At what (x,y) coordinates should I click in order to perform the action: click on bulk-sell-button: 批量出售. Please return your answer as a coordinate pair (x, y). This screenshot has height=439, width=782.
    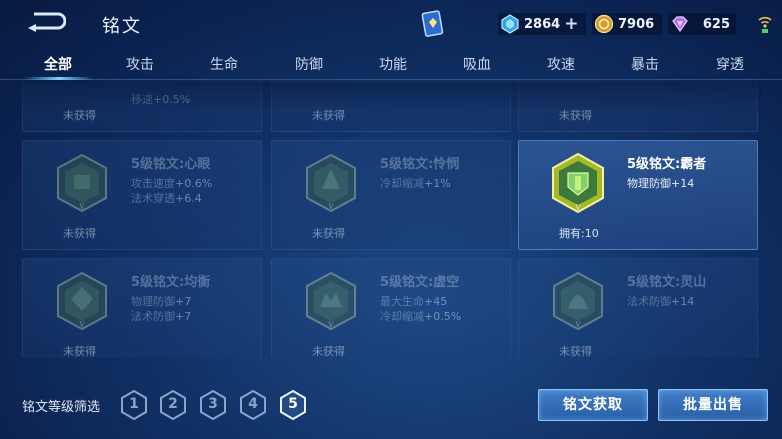
    Looking at the image, I should click on (713, 405).